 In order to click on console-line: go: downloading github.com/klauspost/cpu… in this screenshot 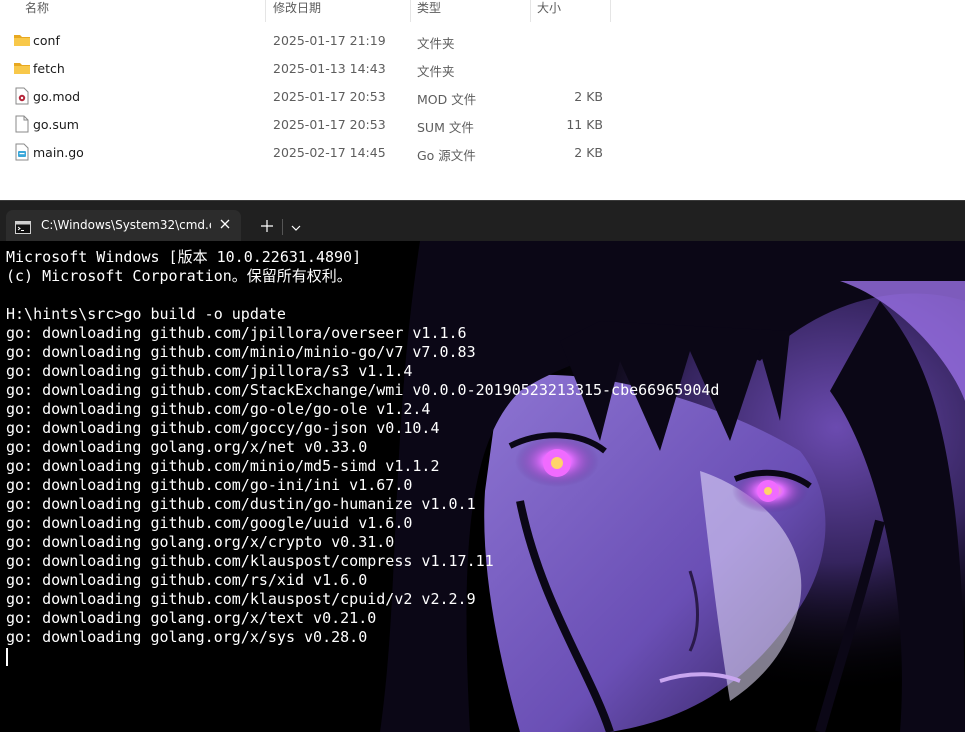, I will do `click(241, 599)`.